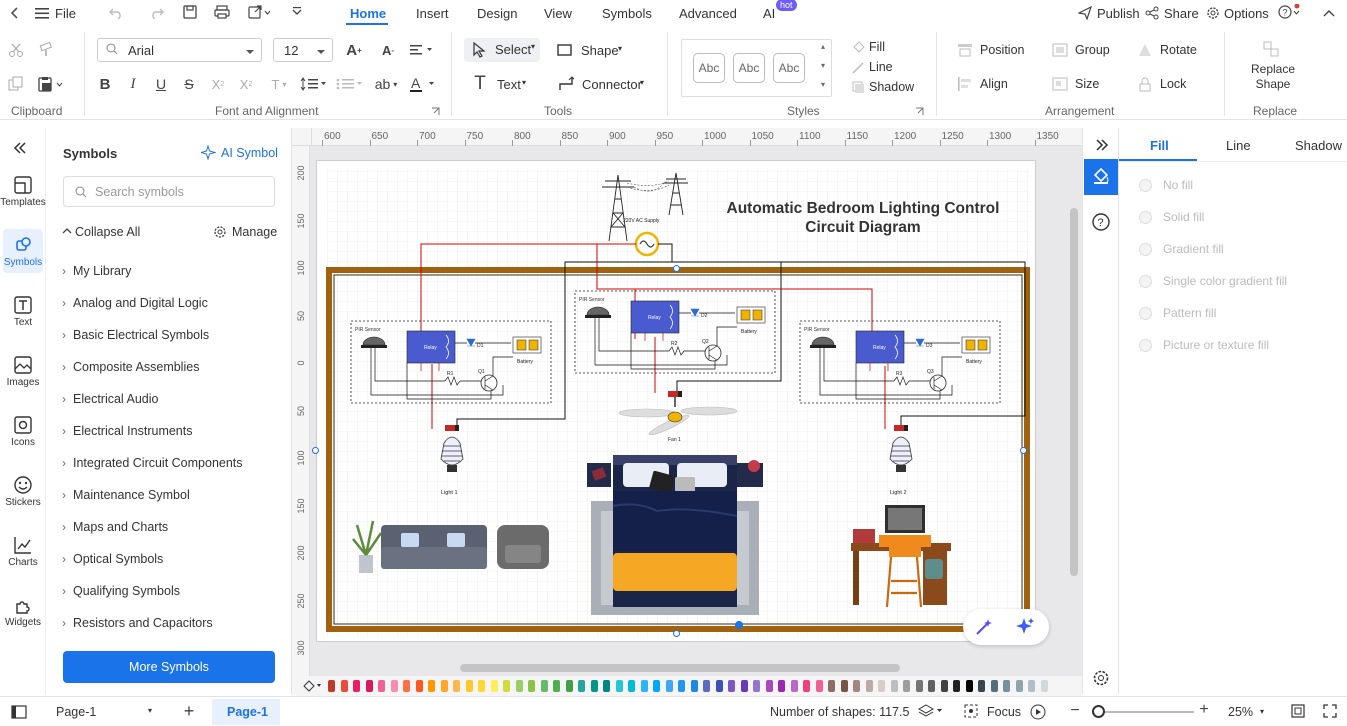 Image resolution: width=1347 pixels, height=726 pixels. I want to click on category-item: Resistors and Capacitors, so click(137, 623).